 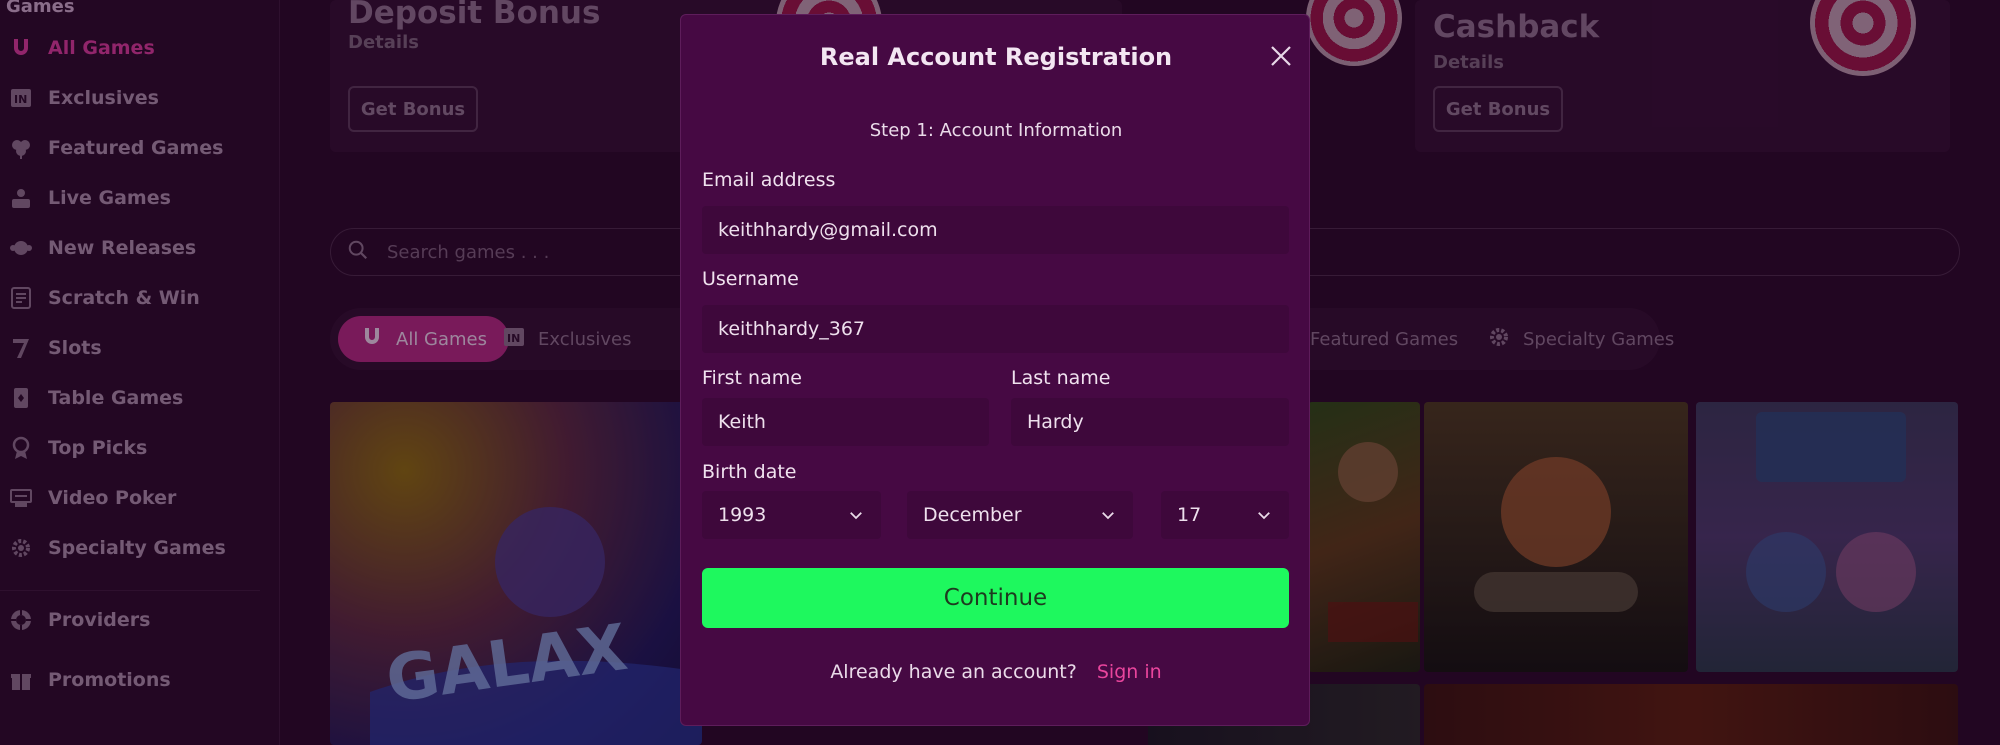 I want to click on email-label: Email address, so click(x=769, y=180).